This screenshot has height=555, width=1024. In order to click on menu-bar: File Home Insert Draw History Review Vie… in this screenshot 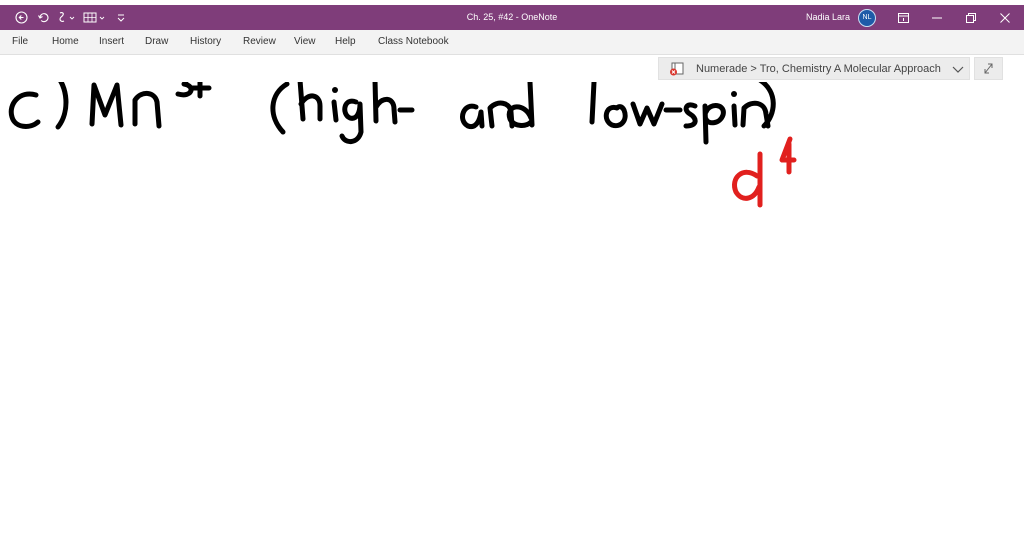, I will do `click(512, 42)`.